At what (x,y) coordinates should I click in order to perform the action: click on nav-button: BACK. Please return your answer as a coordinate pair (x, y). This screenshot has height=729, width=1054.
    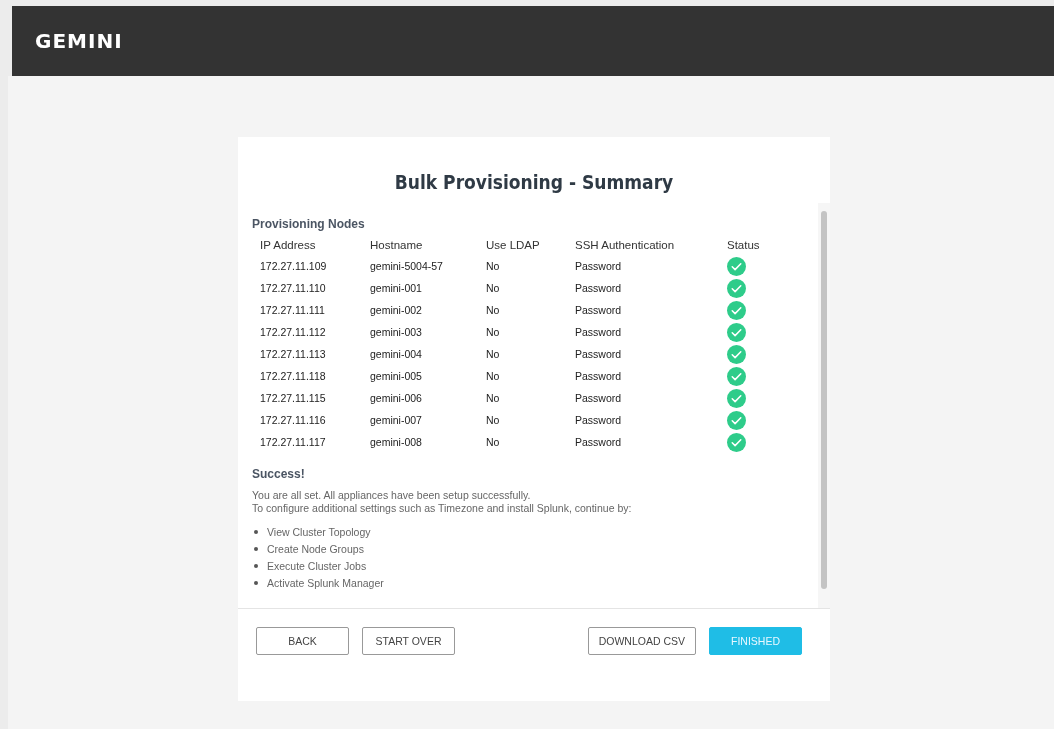
    Looking at the image, I should click on (302, 641).